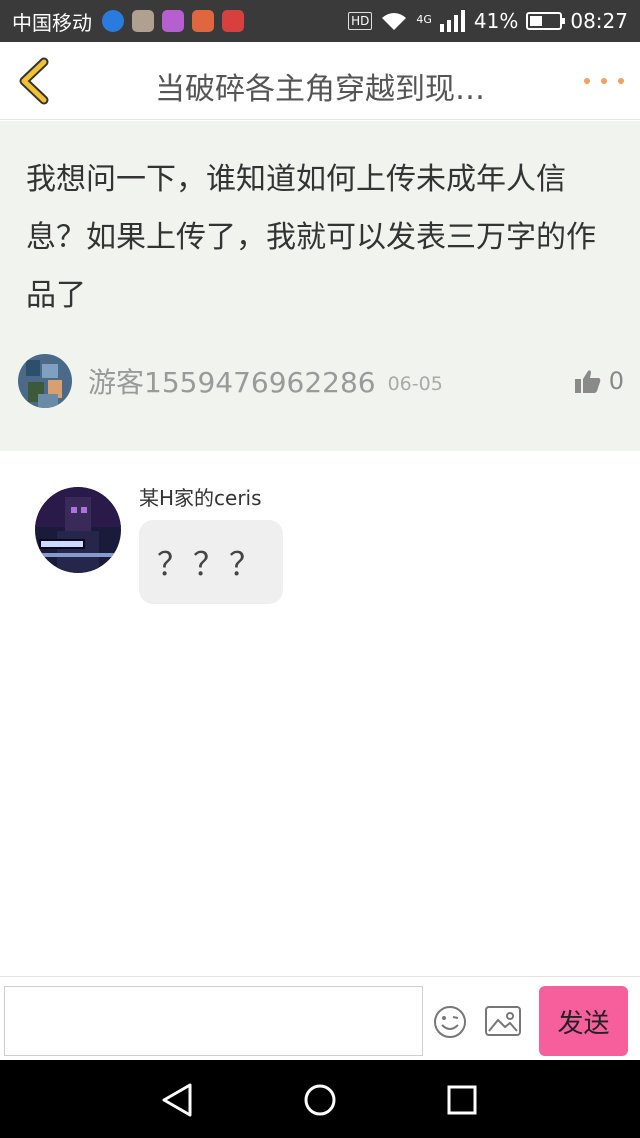 The image size is (640, 1138). Describe the element at coordinates (233, 21) in the screenshot. I see `app-cloud-icon` at that location.